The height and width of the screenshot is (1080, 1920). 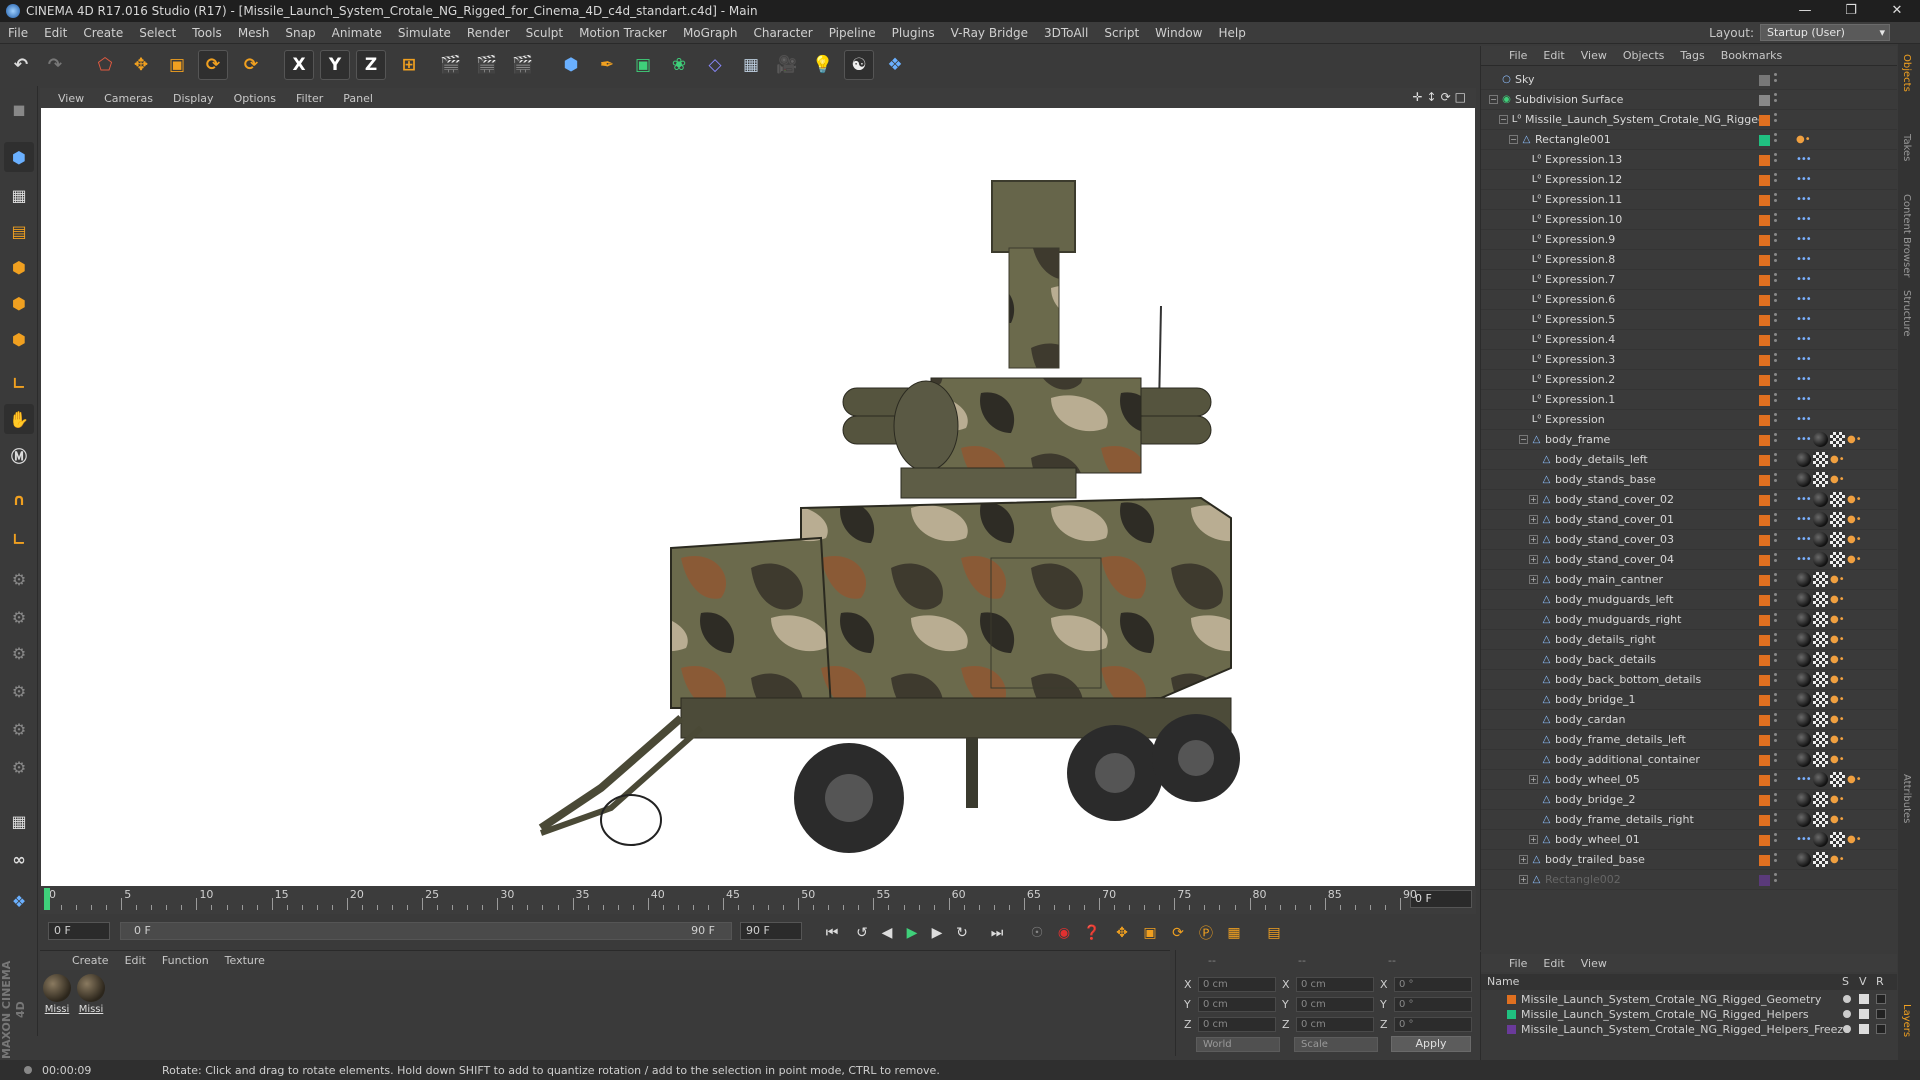 What do you see at coordinates (141, 65) in the screenshot?
I see `move-icon: ✥` at bounding box center [141, 65].